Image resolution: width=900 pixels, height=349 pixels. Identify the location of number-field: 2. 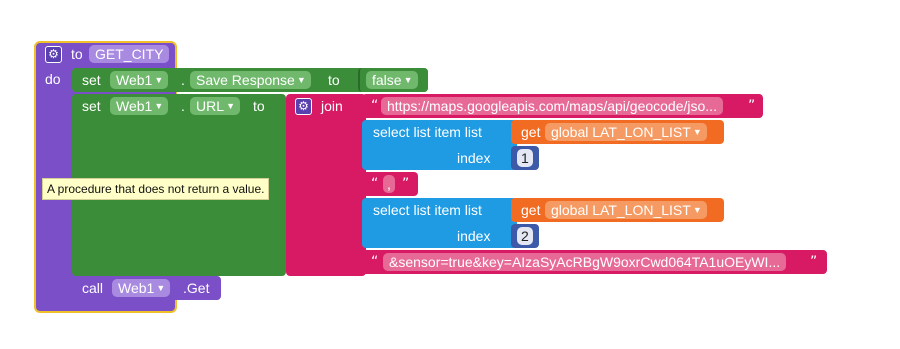
(525, 236).